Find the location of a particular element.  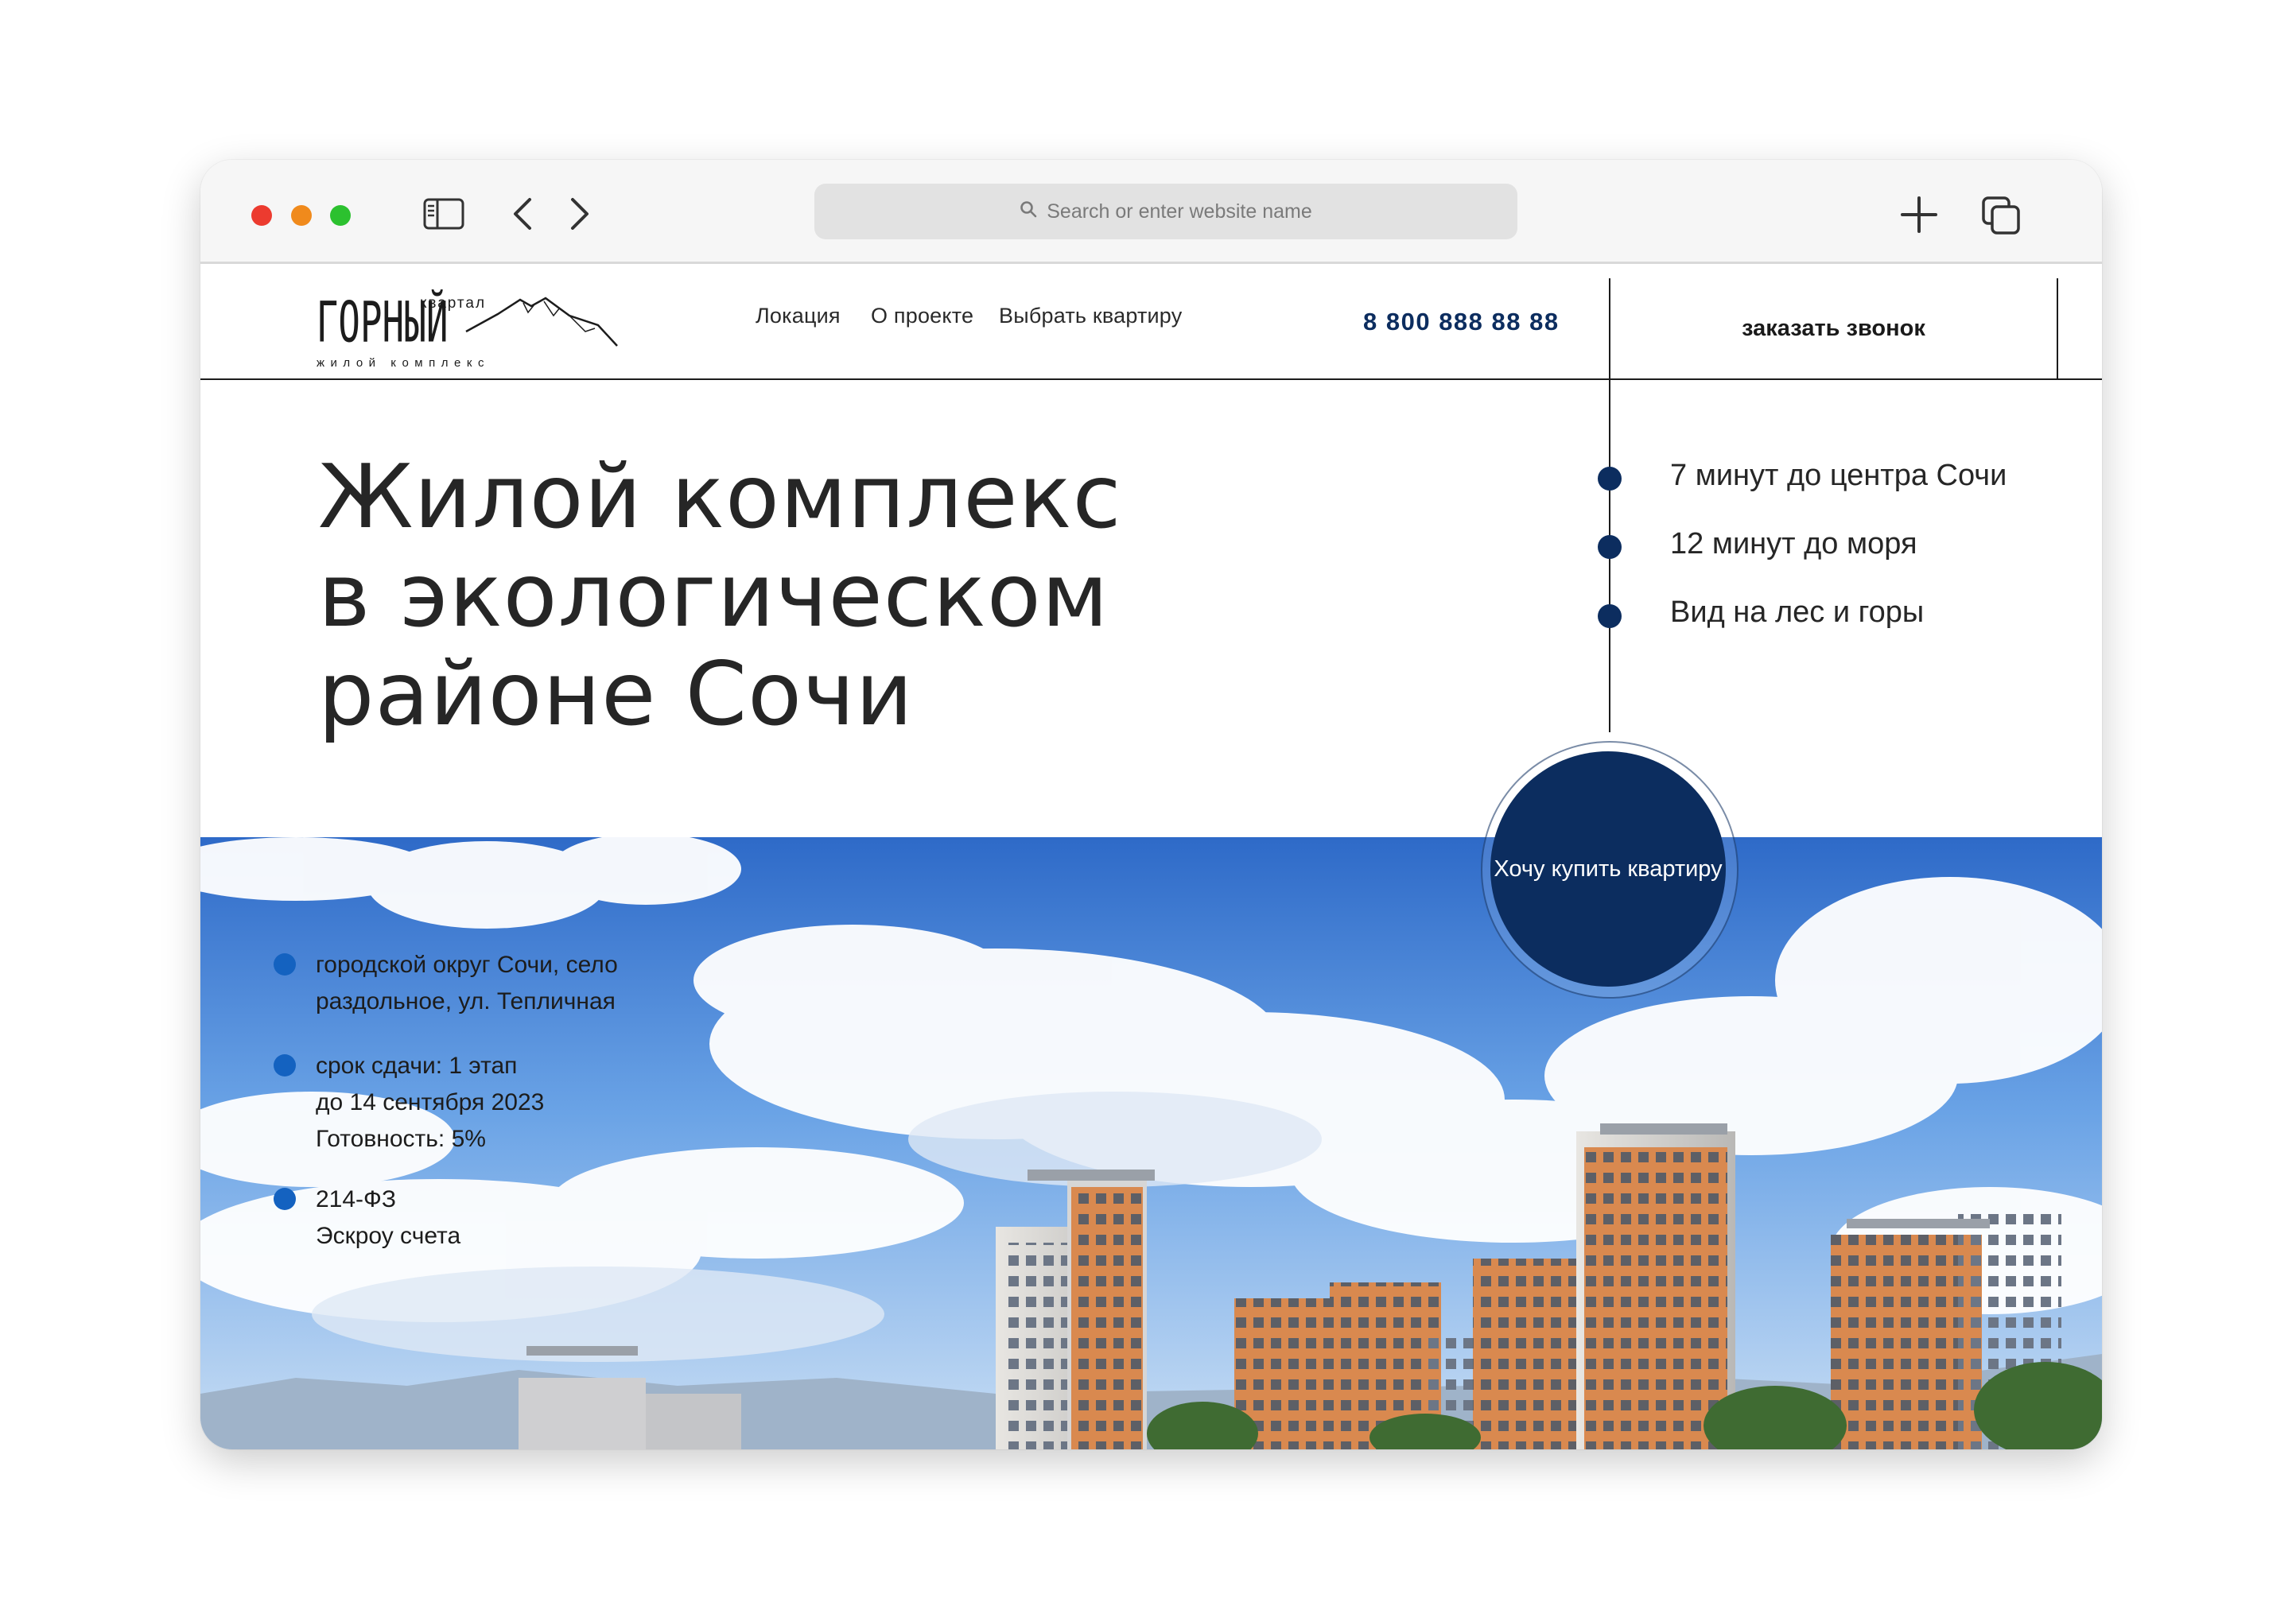

nav-link-about: О проекте is located at coordinates (922, 316).